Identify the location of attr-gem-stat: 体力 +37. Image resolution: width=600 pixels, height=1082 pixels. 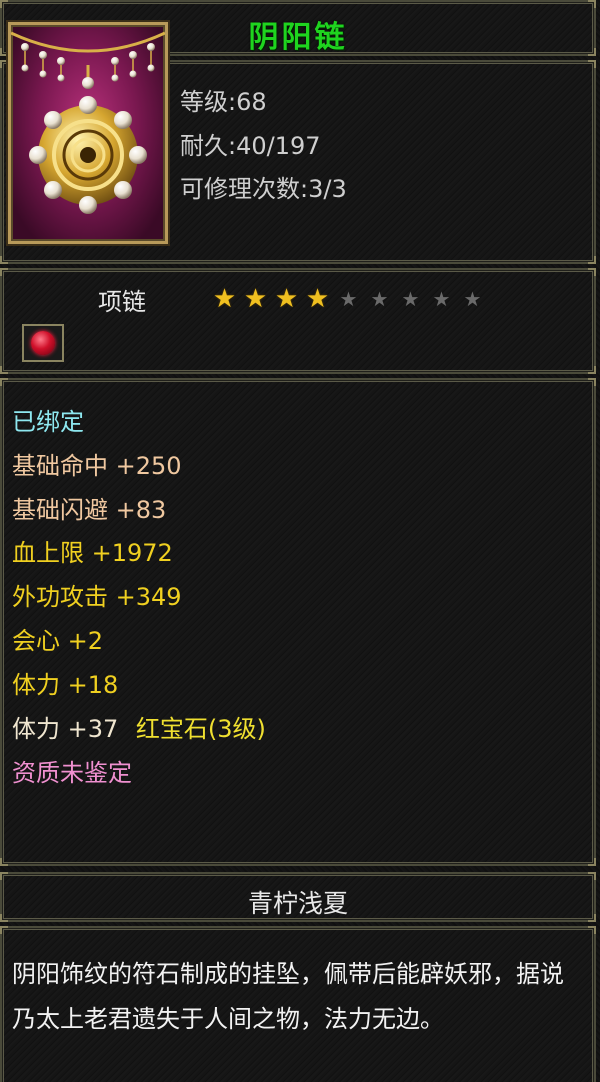
(65, 729).